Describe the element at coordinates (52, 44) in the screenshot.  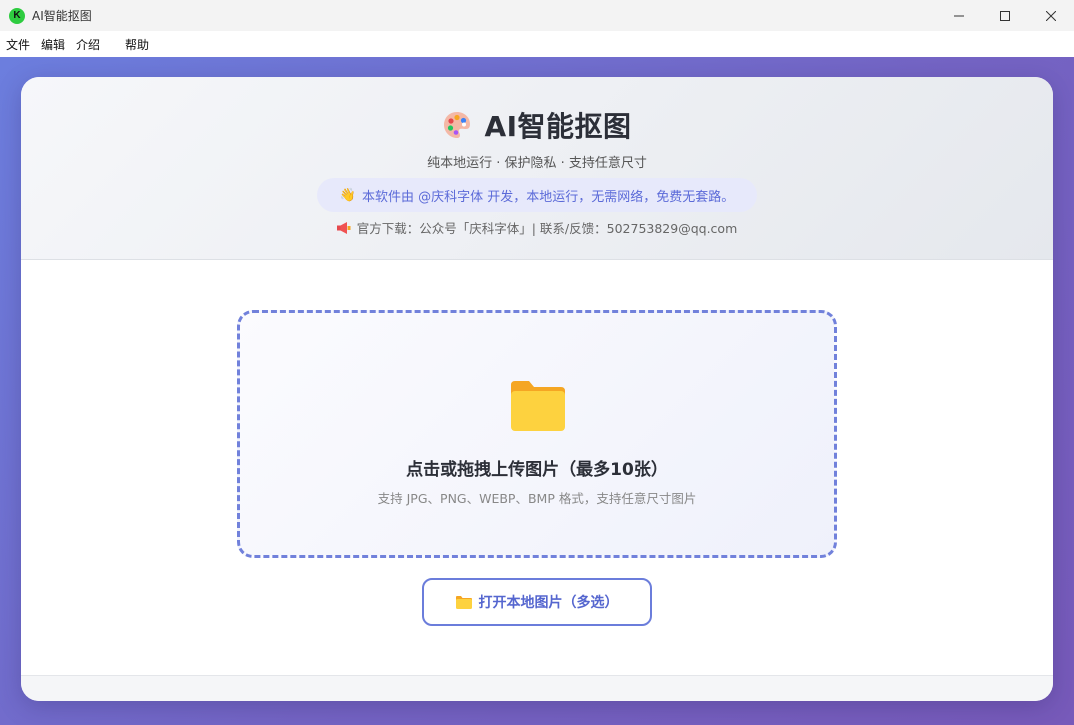
I see `menu-edit: 编辑` at that location.